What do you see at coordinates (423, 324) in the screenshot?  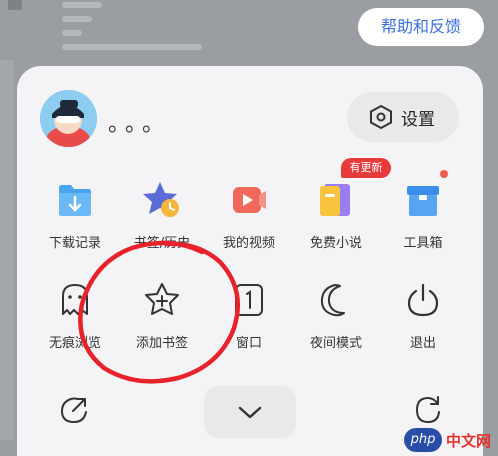 I see `tile-exit: 退出` at bounding box center [423, 324].